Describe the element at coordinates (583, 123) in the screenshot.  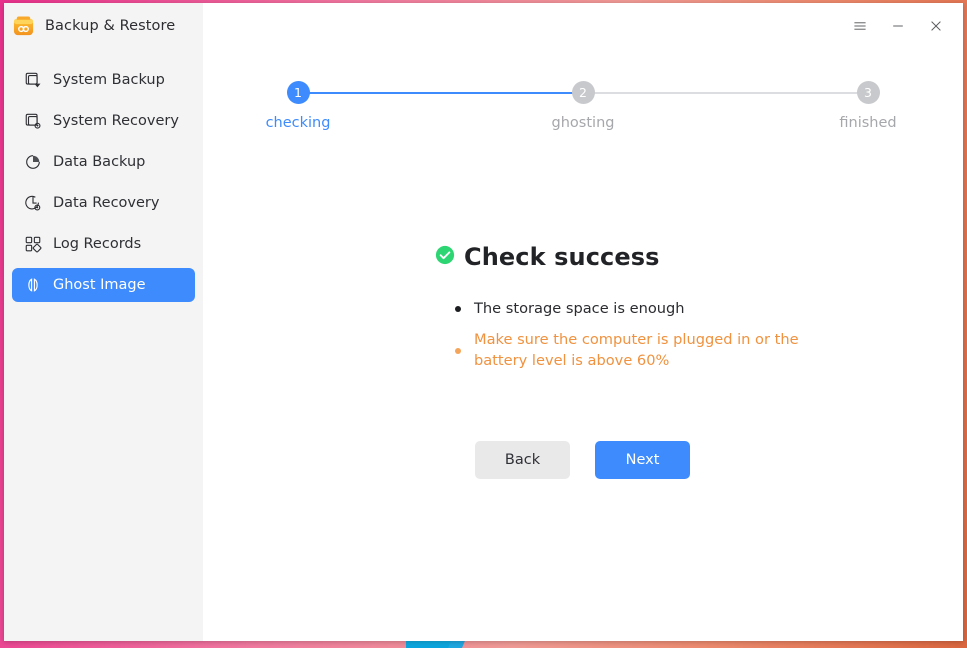
I see `step-label: ghosting` at that location.